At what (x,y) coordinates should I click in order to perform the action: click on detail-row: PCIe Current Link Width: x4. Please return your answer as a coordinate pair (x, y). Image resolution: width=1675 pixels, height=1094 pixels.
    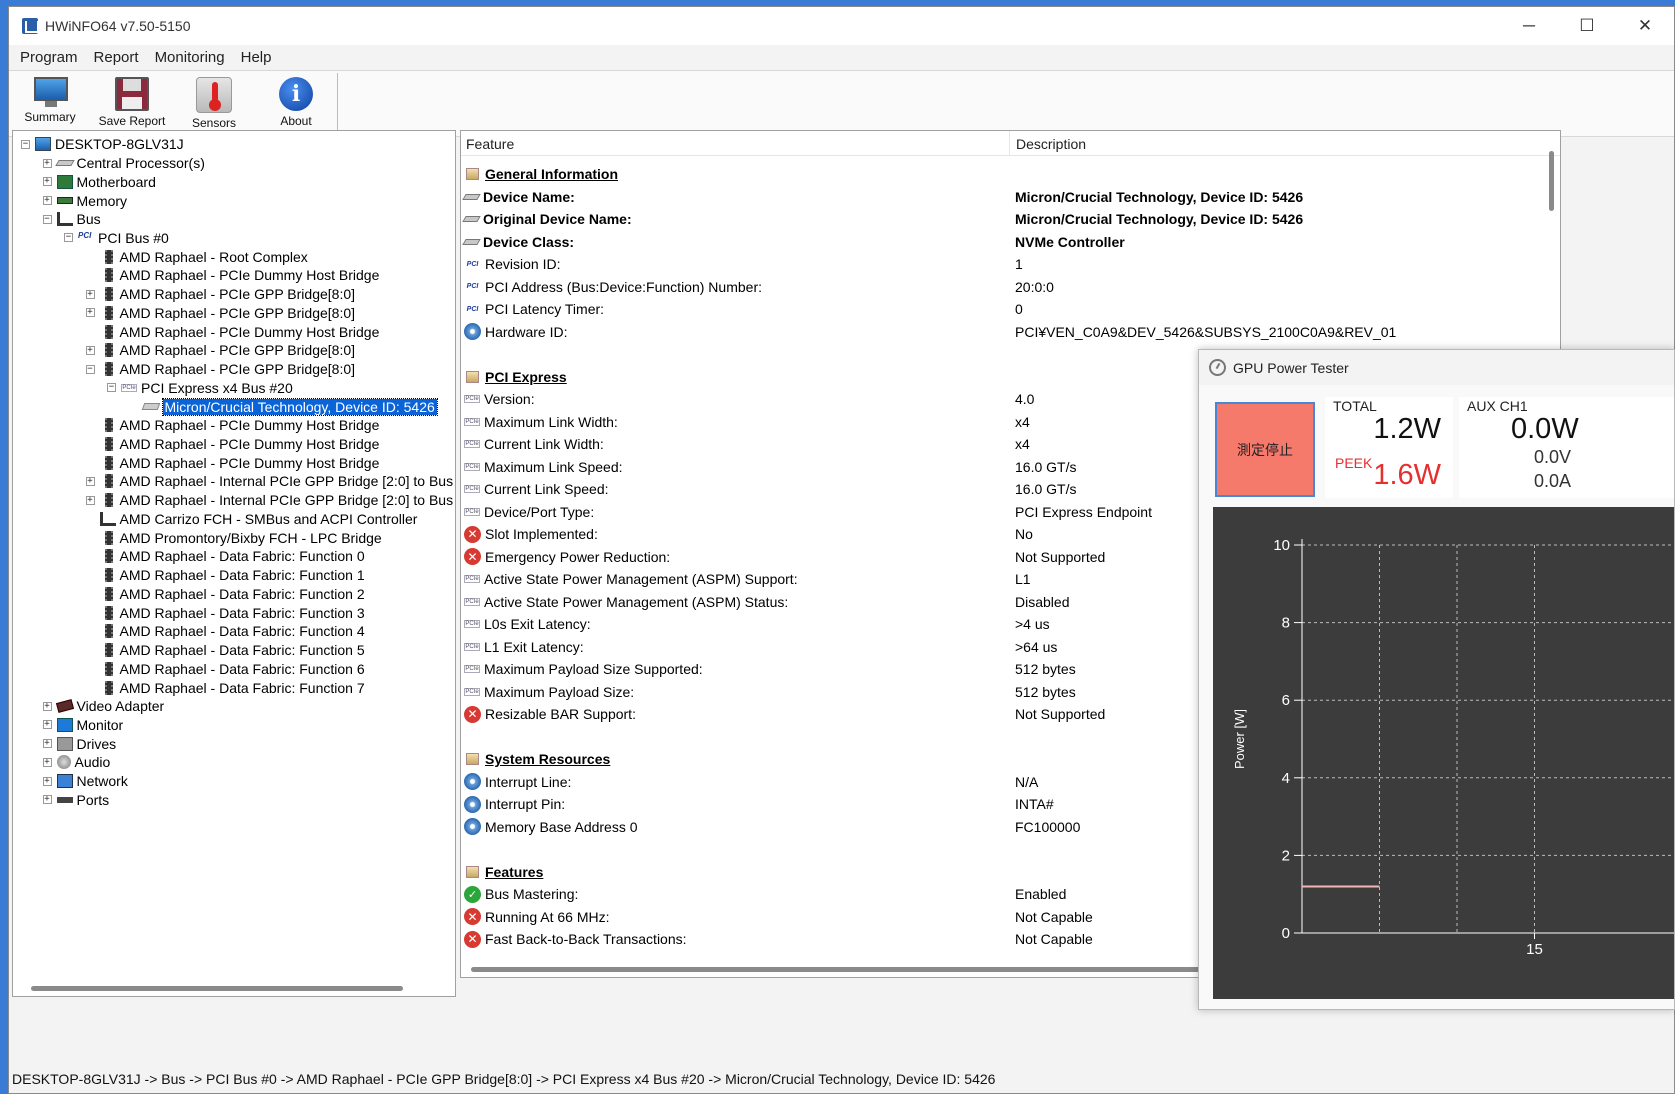
    Looking at the image, I should click on (747, 444).